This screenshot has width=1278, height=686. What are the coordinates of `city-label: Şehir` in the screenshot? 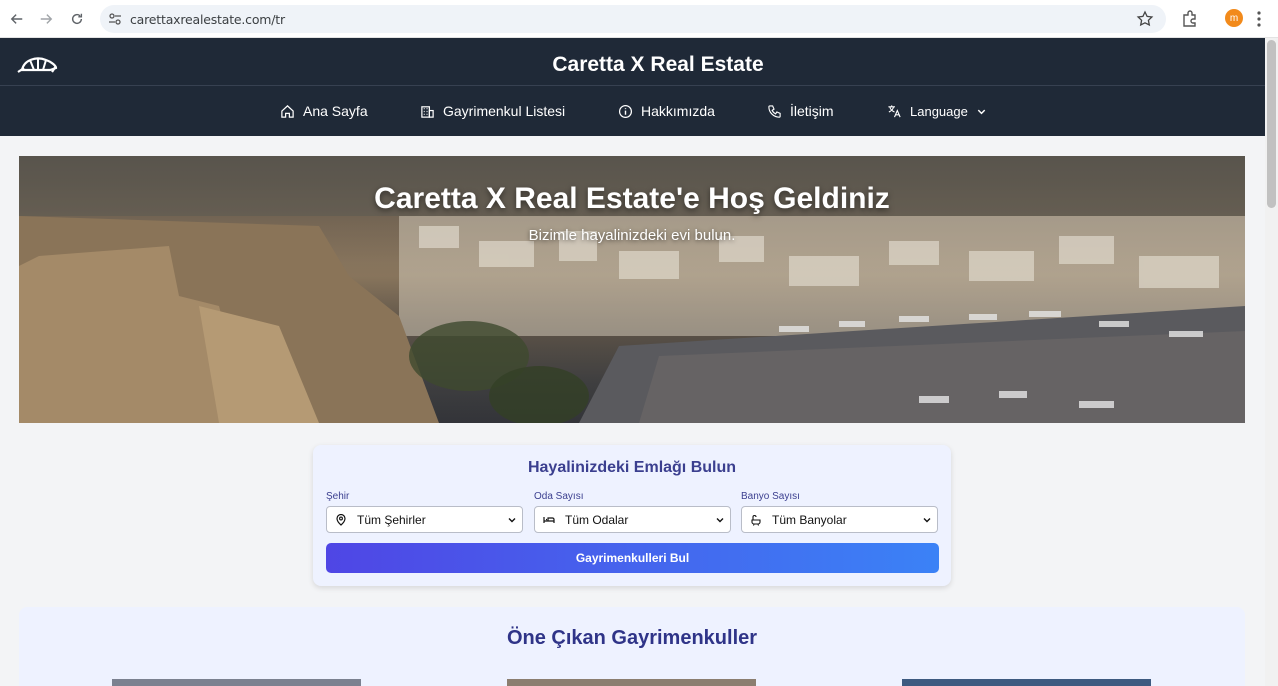 It's located at (338, 496).